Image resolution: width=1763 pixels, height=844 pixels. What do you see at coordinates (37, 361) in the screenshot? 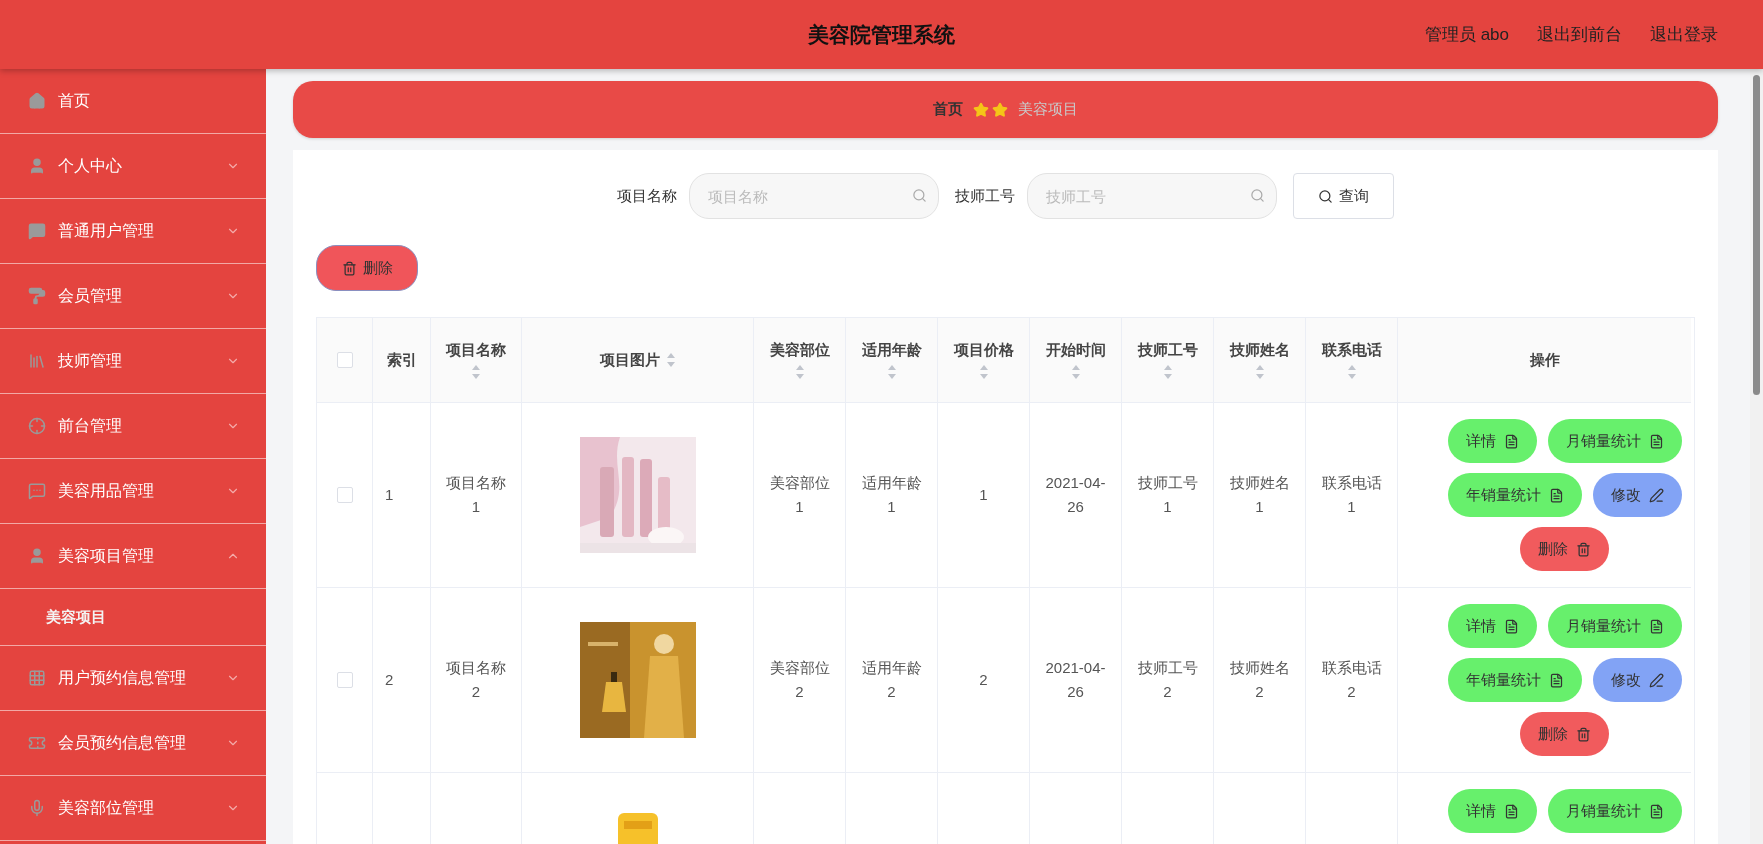
I see `books-icon` at bounding box center [37, 361].